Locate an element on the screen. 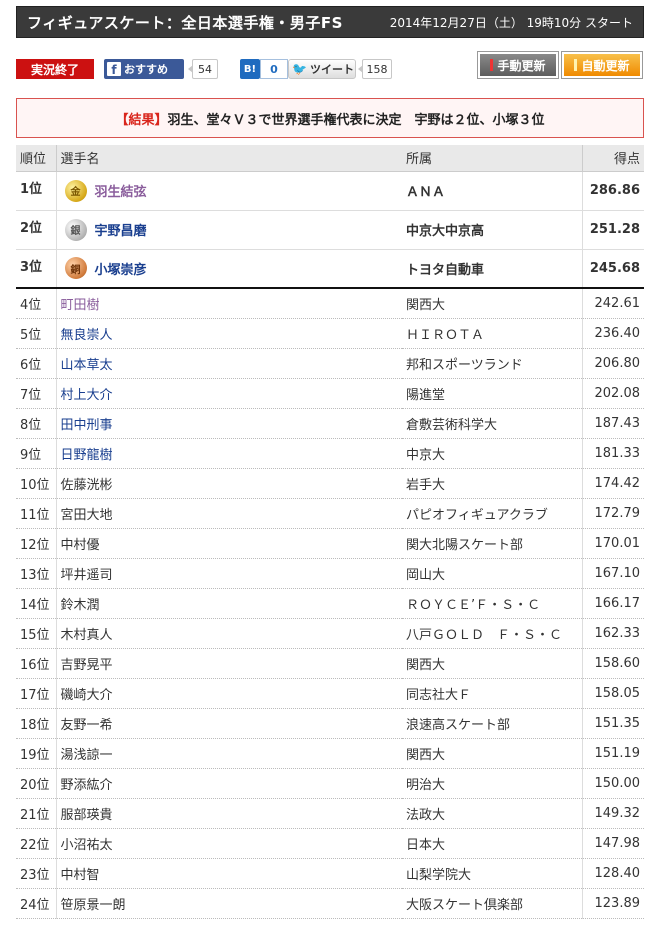  result-summary: 【結果】 羽生、堂々Ｖ３で世界選手権代表に決定 宇野は２位、小塚３位 is located at coordinates (330, 118).